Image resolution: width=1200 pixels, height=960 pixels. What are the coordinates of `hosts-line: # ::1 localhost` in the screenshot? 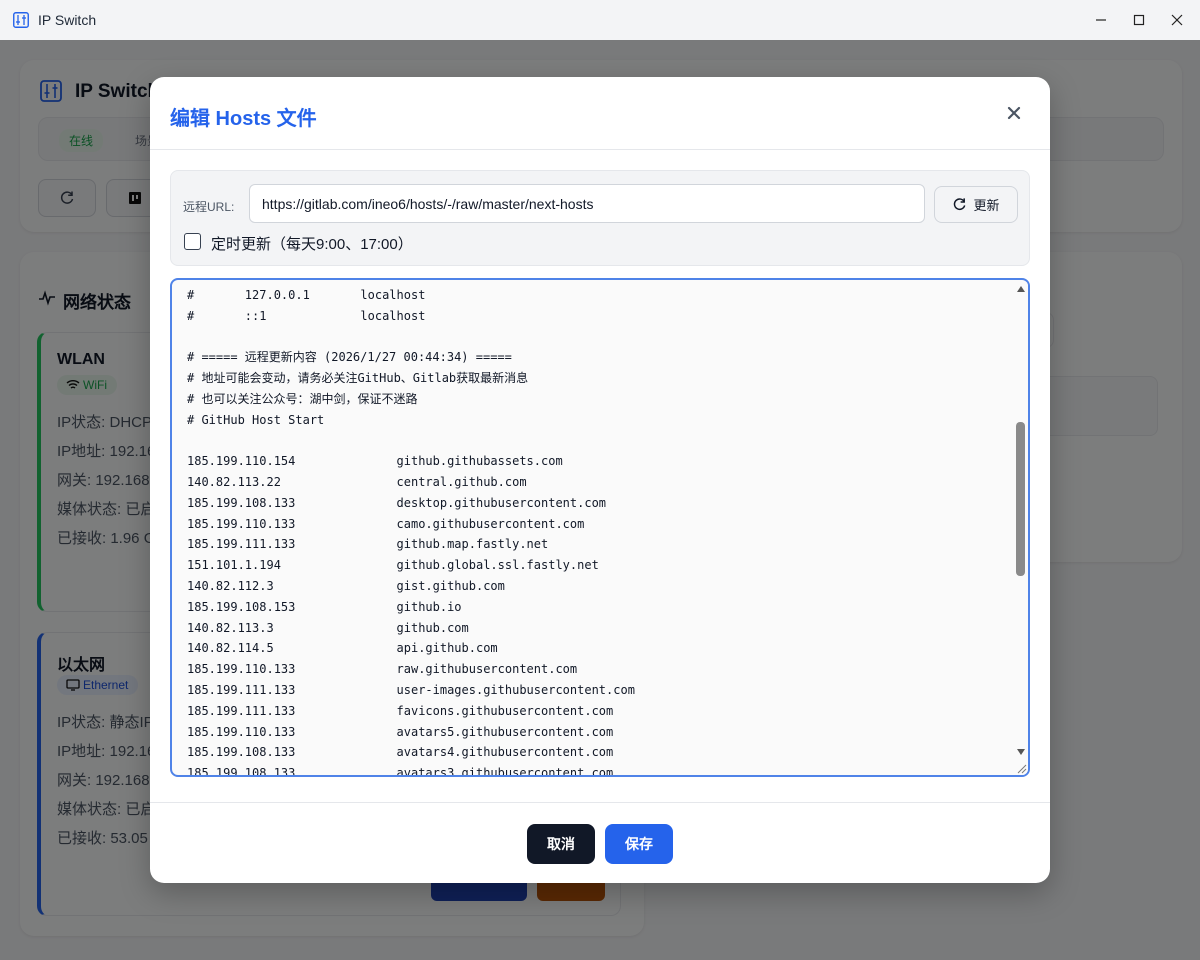 It's located at (306, 315).